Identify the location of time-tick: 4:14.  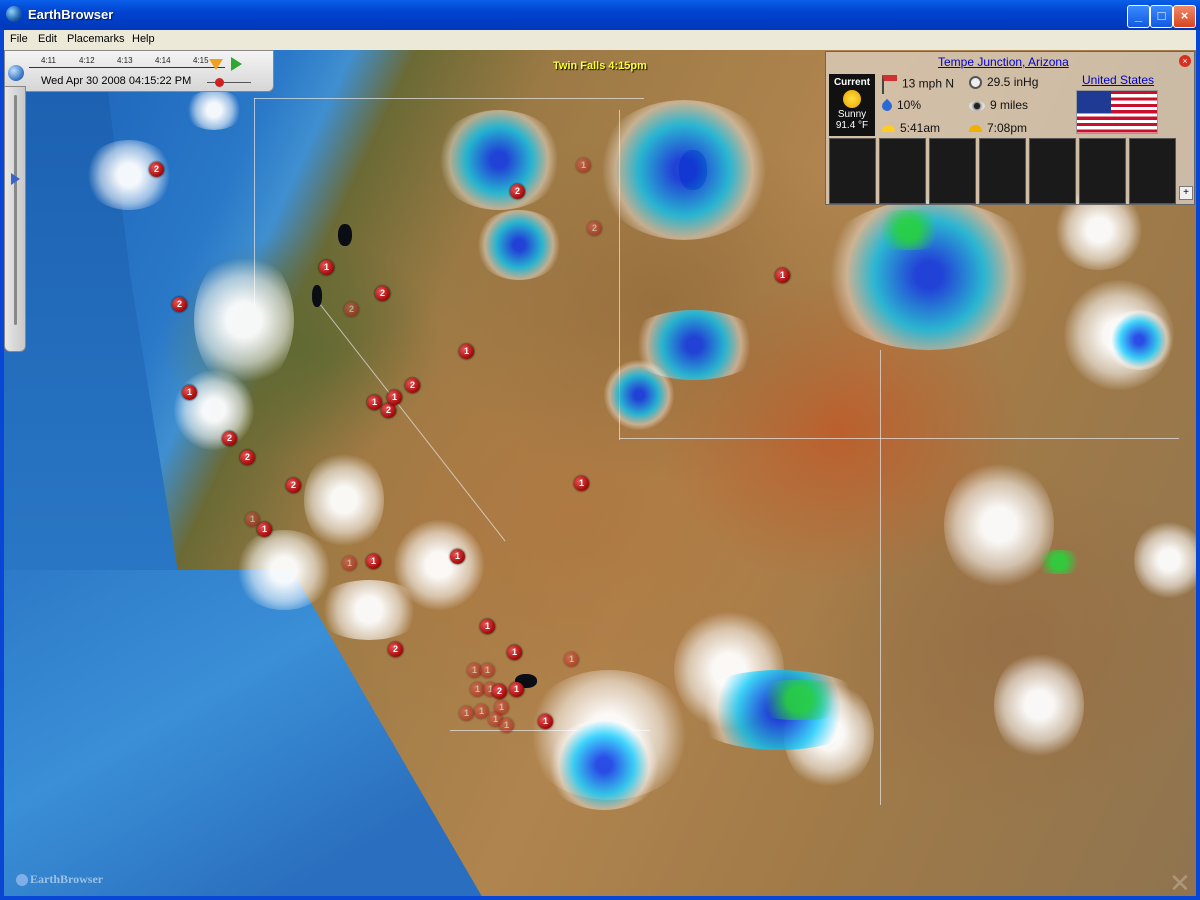
(163, 60).